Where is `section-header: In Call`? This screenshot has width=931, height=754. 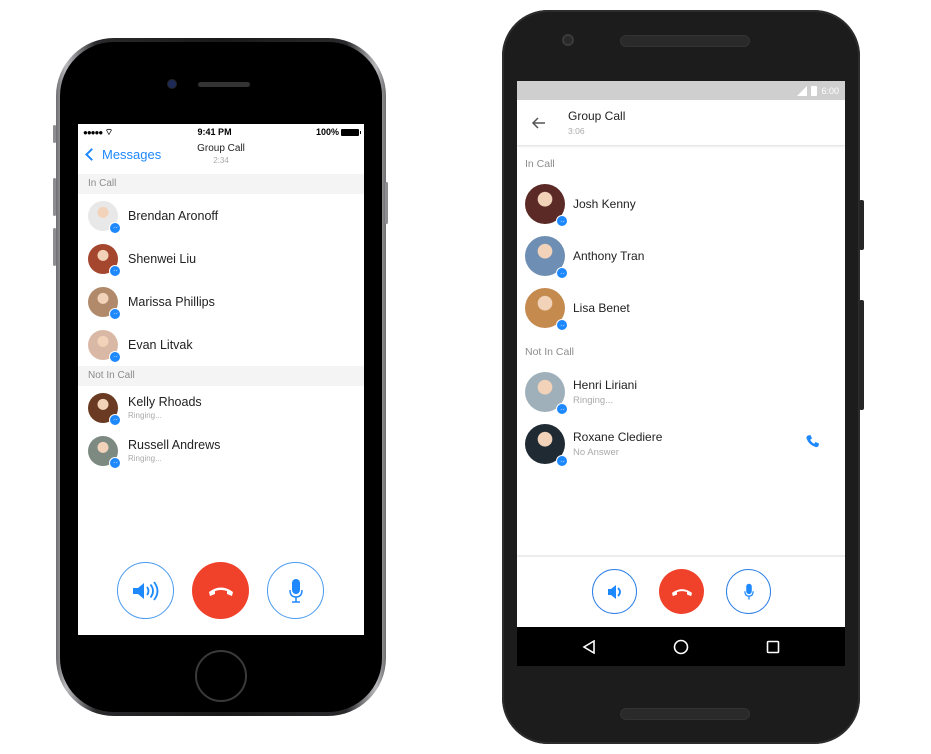 section-header: In Call is located at coordinates (221, 184).